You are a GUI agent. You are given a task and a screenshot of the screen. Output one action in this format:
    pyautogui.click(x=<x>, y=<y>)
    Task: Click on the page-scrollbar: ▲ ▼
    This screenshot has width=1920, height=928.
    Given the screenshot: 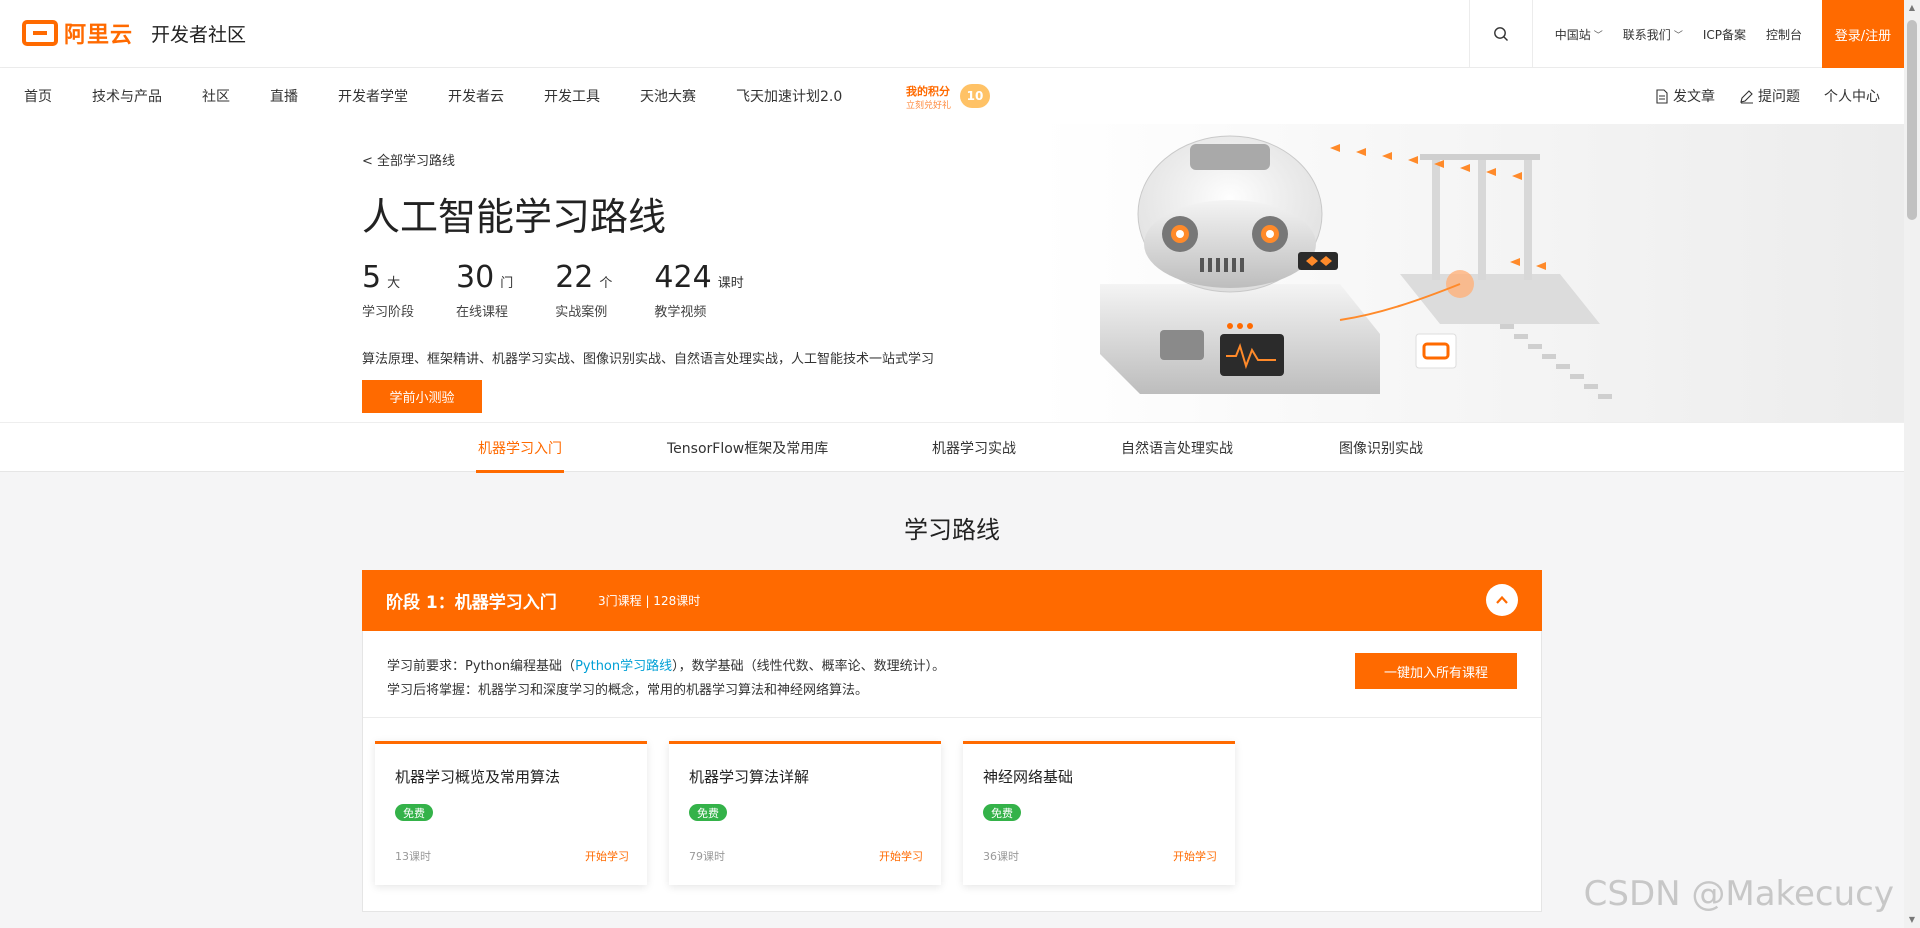 What is the action you would take?
    pyautogui.click(x=1912, y=464)
    